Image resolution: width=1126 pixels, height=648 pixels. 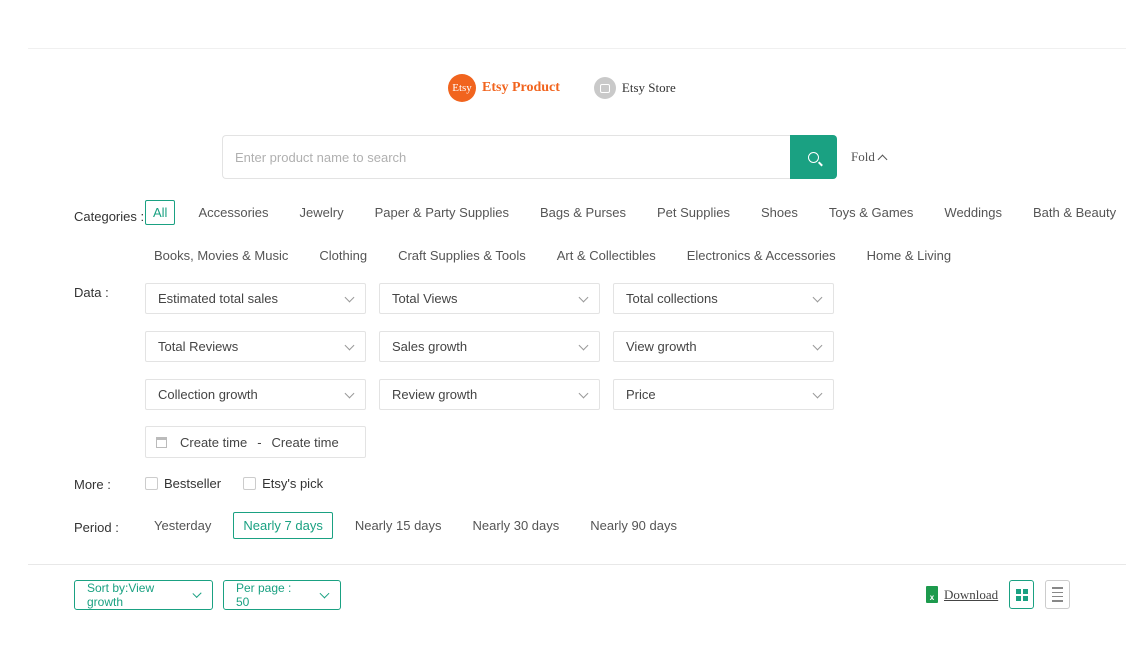 What do you see at coordinates (693, 212) in the screenshot?
I see `category-pet-supplies: Pet Supplies` at bounding box center [693, 212].